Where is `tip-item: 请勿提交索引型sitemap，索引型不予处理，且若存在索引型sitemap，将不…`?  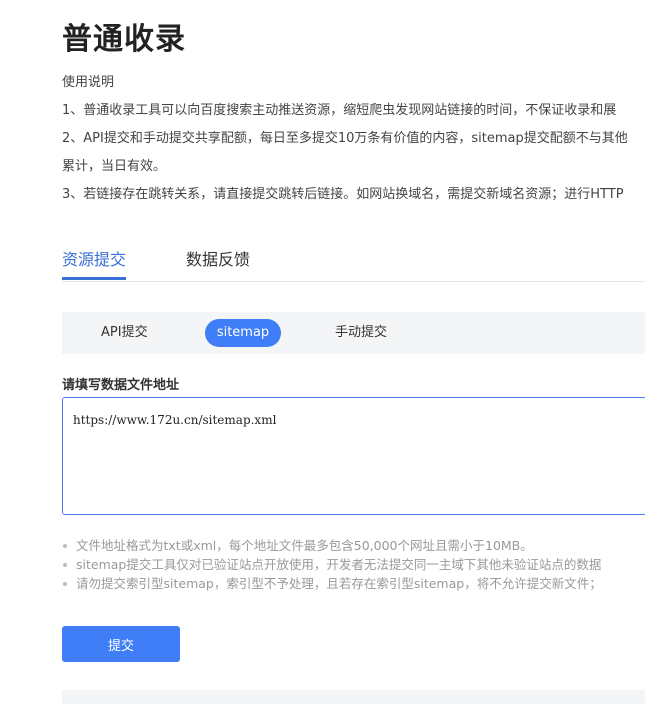 tip-item: 请勿提交索引型sitemap，索引型不予处理，且若存在索引型sitemap，将不… is located at coordinates (332, 583).